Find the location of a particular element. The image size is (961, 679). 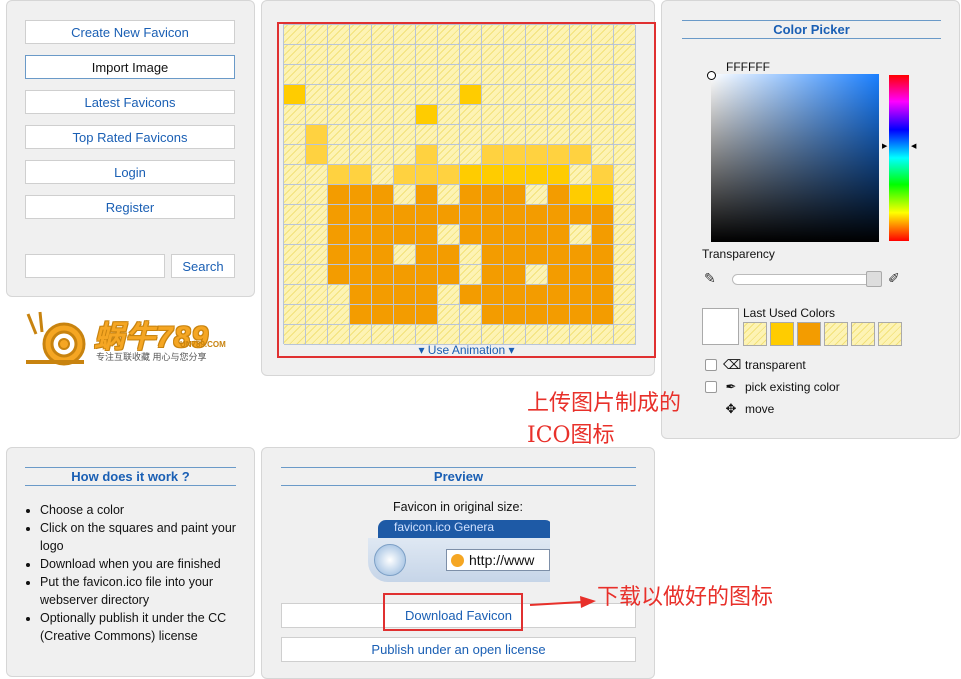

publish-license-button: Publish under an open license is located at coordinates (458, 649).